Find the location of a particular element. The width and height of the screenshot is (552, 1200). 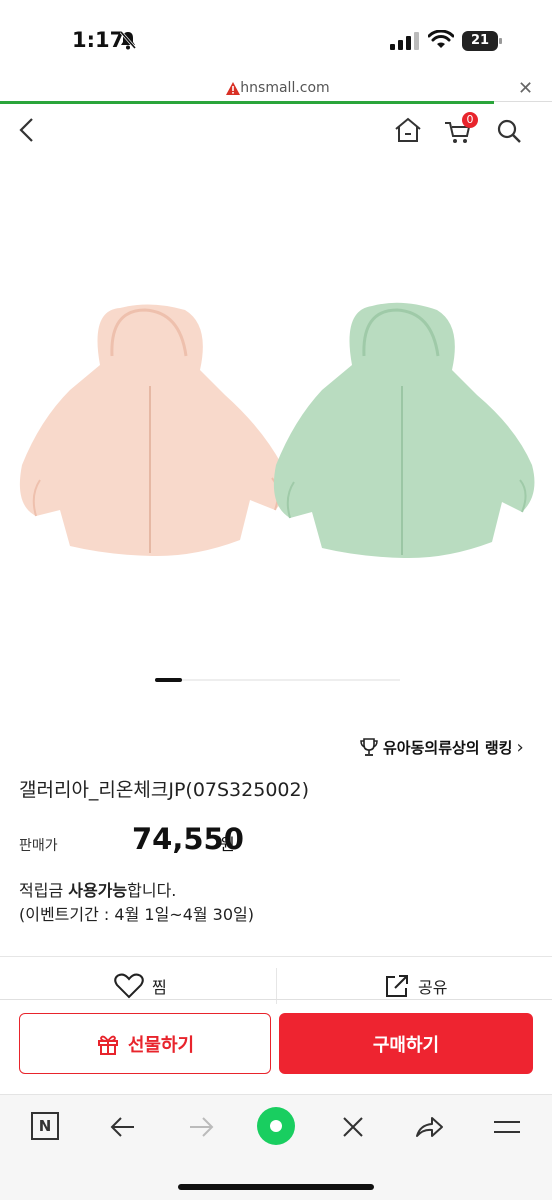

home-icon is located at coordinates (408, 130).